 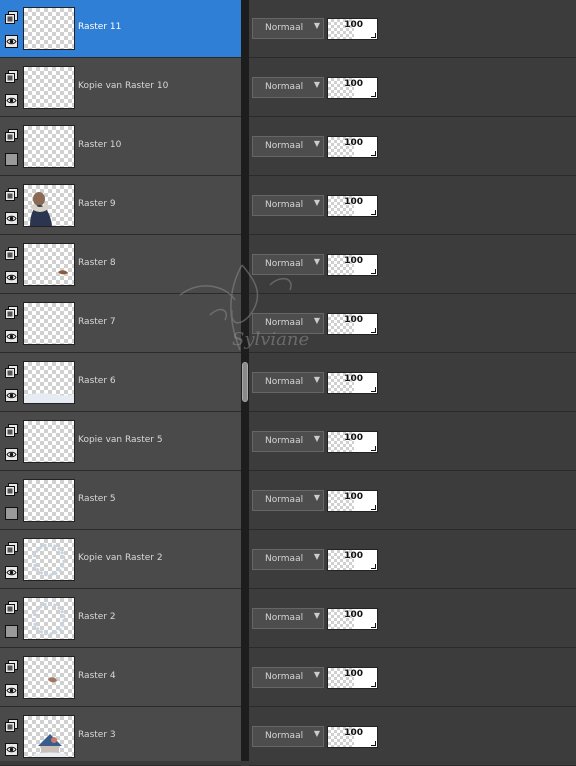 What do you see at coordinates (97, 499) in the screenshot?
I see `layer-name: Raster 5` at bounding box center [97, 499].